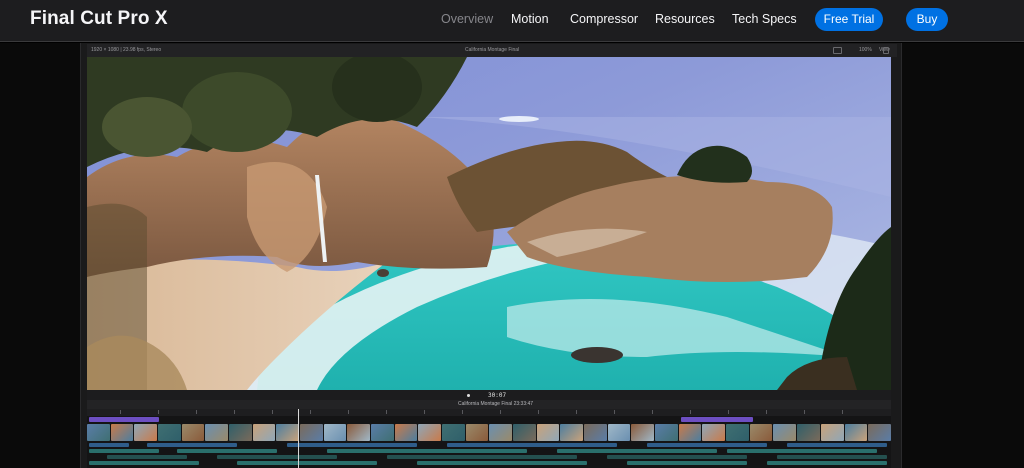  What do you see at coordinates (126, 50) in the screenshot?
I see `format-info: 1920 × 1080 | 23.98 fps, Stereo` at bounding box center [126, 50].